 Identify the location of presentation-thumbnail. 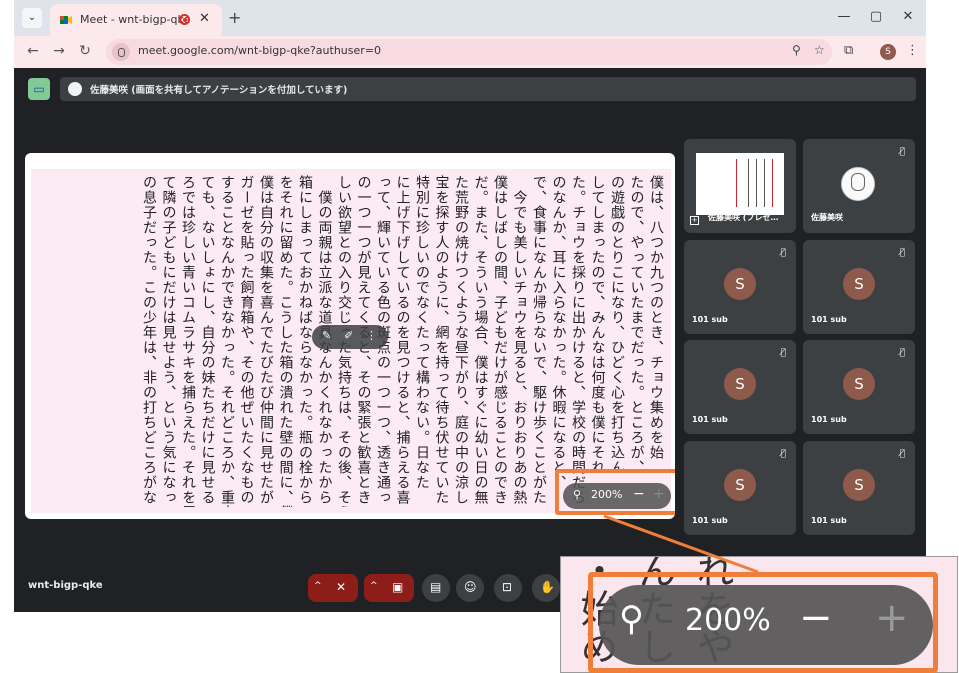
(740, 184).